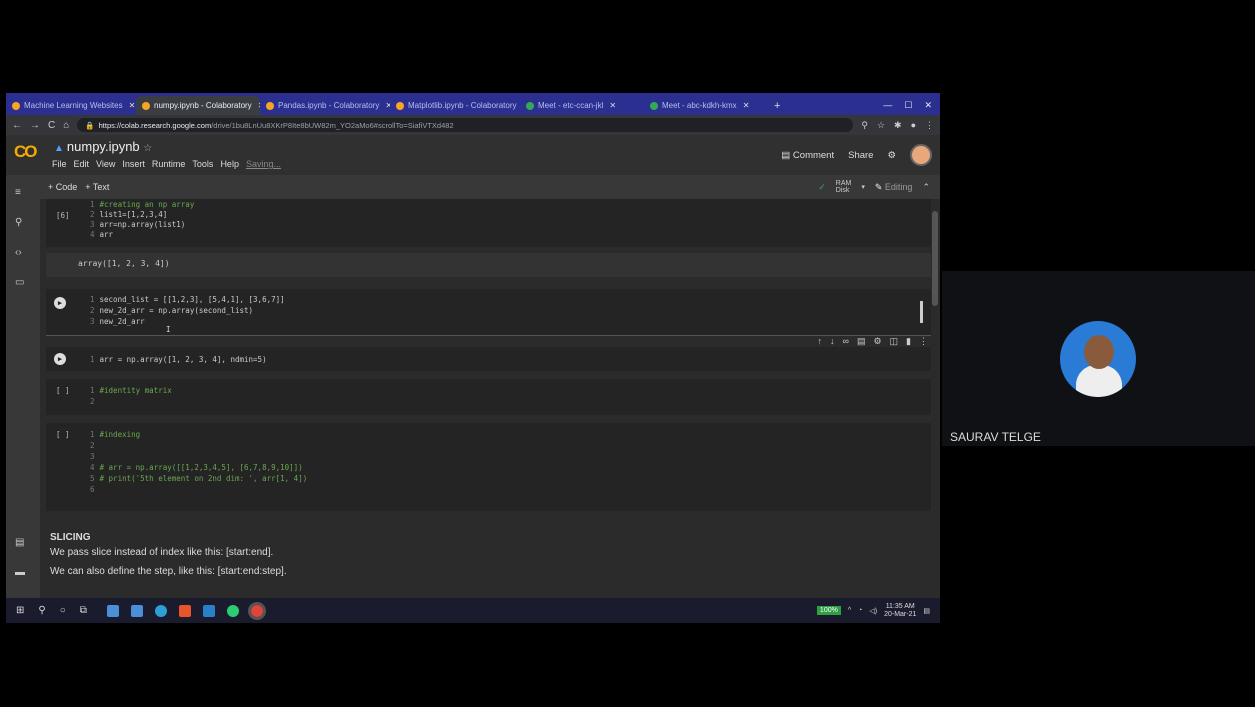 The height and width of the screenshot is (707, 1255). What do you see at coordinates (325, 105) in the screenshot?
I see `tab-pandas: Pandas.ipynb - Colaboratory ✕` at bounding box center [325, 105].